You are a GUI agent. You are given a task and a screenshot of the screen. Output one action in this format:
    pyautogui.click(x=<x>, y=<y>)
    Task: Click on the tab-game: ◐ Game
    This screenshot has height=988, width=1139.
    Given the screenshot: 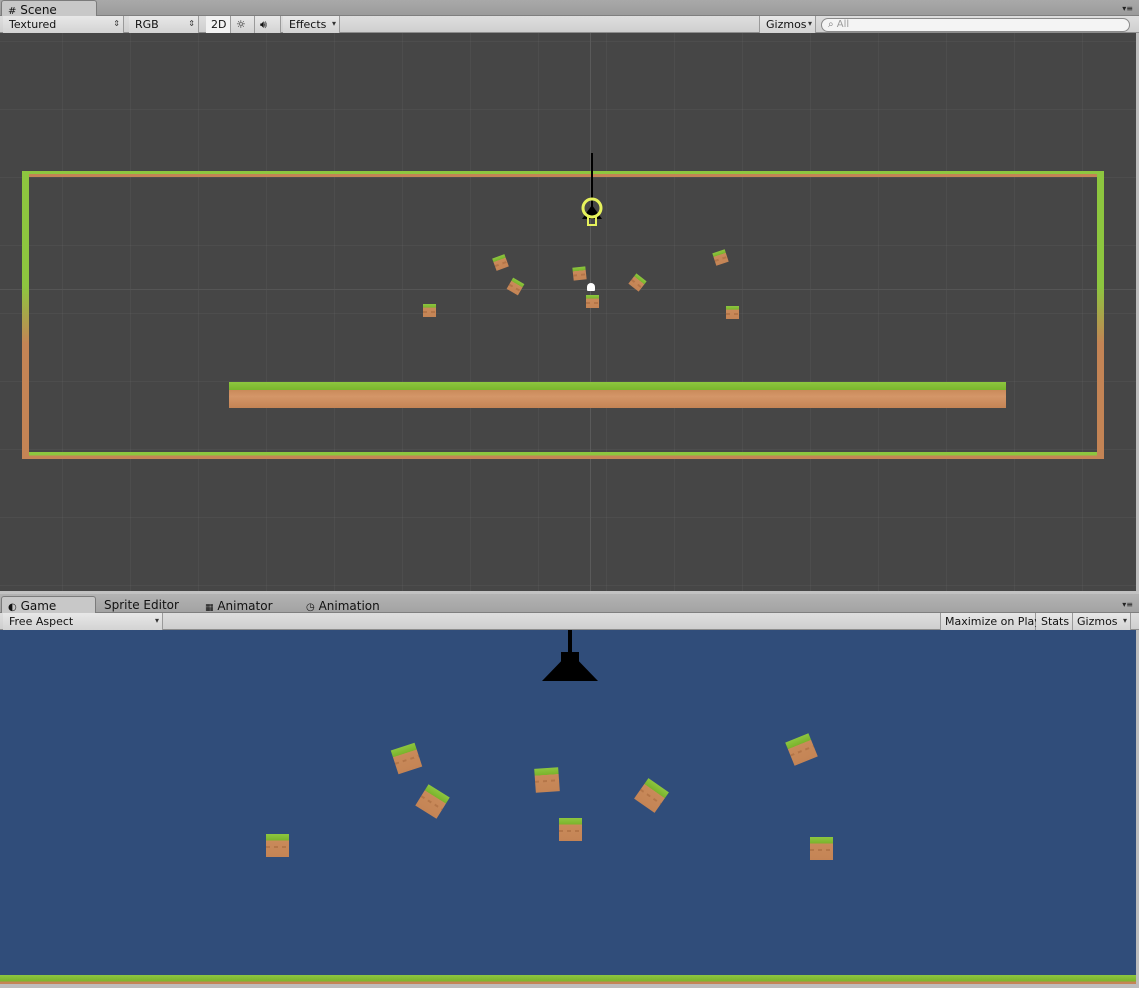 What is the action you would take?
    pyautogui.click(x=48, y=605)
    